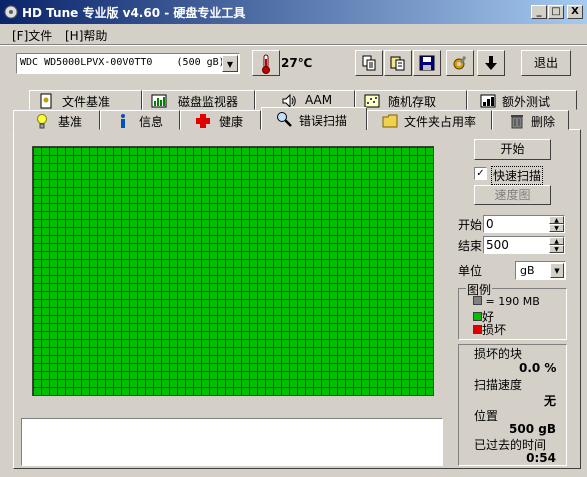 The width and height of the screenshot is (587, 477). What do you see at coordinates (323, 121) in the screenshot?
I see `tab-label: 错误扫描` at bounding box center [323, 121].